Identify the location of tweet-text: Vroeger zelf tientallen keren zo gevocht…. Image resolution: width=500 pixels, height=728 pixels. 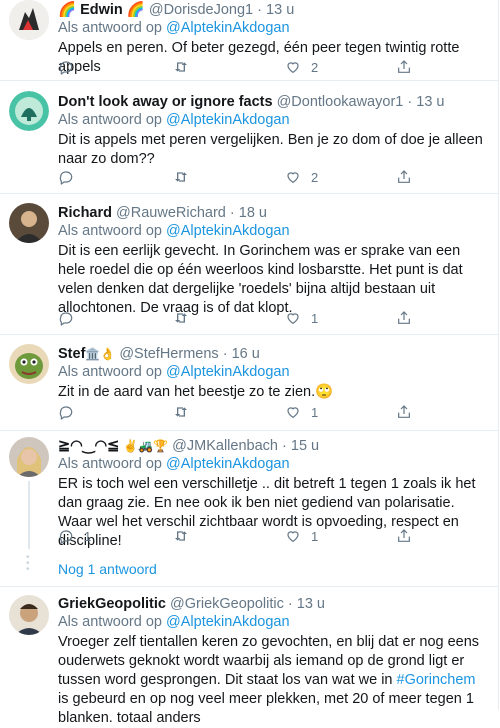
(269, 680).